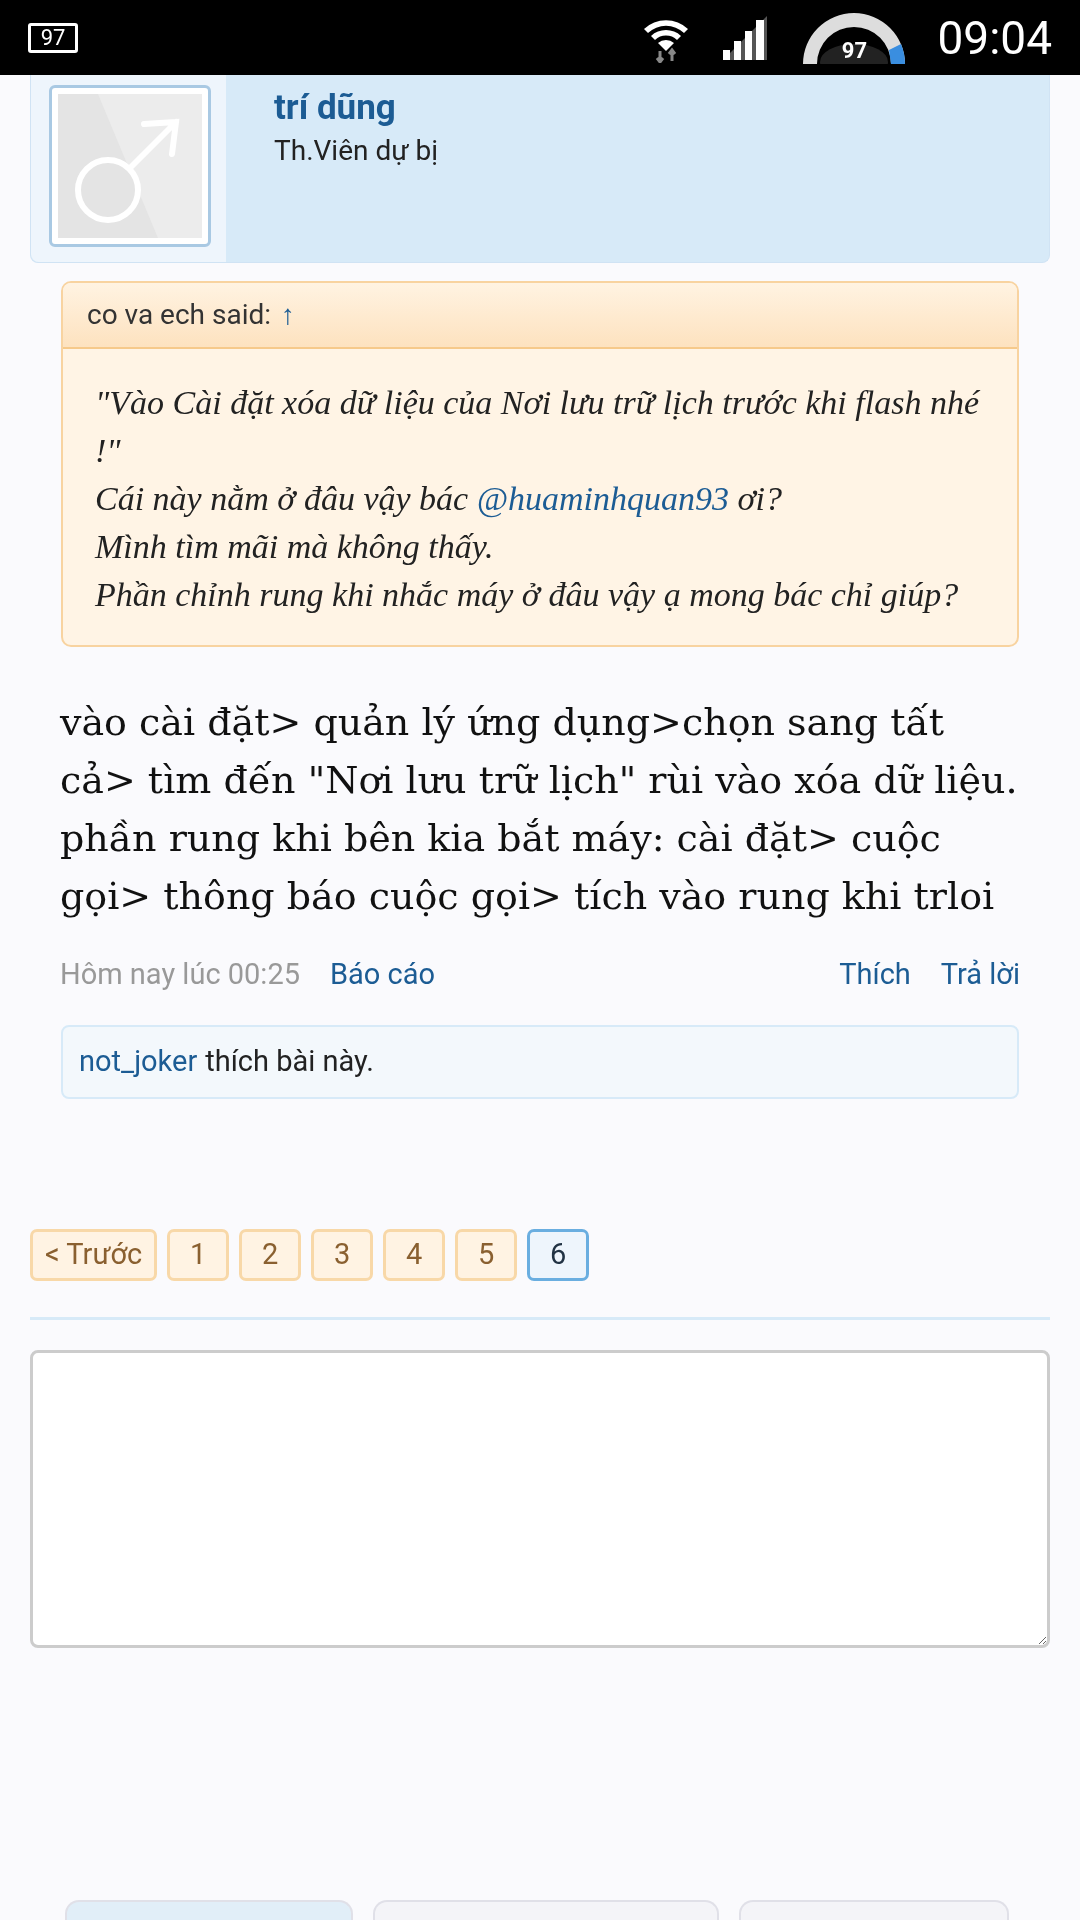 Image resolution: width=1080 pixels, height=1920 pixels. What do you see at coordinates (538, 427) in the screenshot?
I see `quote-text: "Vào Cài đặt xóa dữ liệu của Nơi lưu trữ lịch trước khi flash nhé !"` at bounding box center [538, 427].